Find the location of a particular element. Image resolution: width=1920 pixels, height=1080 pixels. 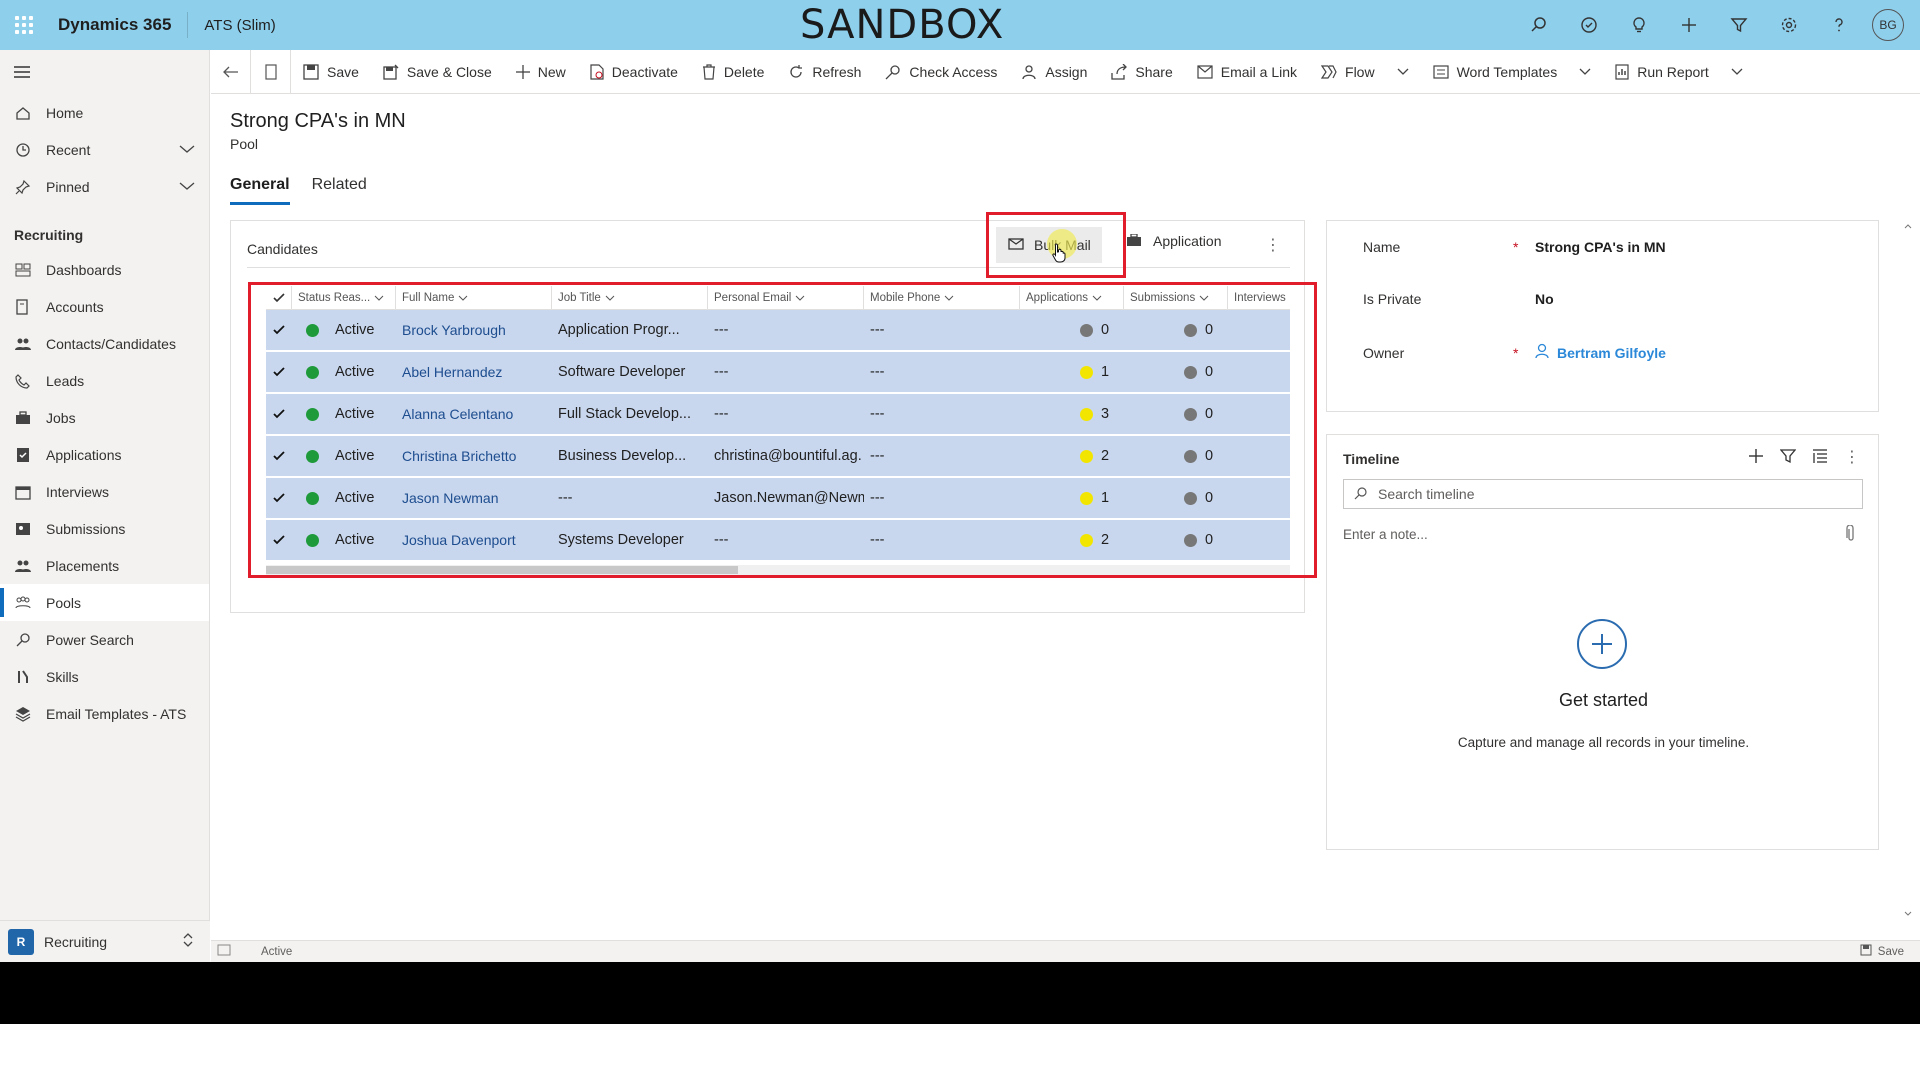

skills-icon is located at coordinates (23, 677).